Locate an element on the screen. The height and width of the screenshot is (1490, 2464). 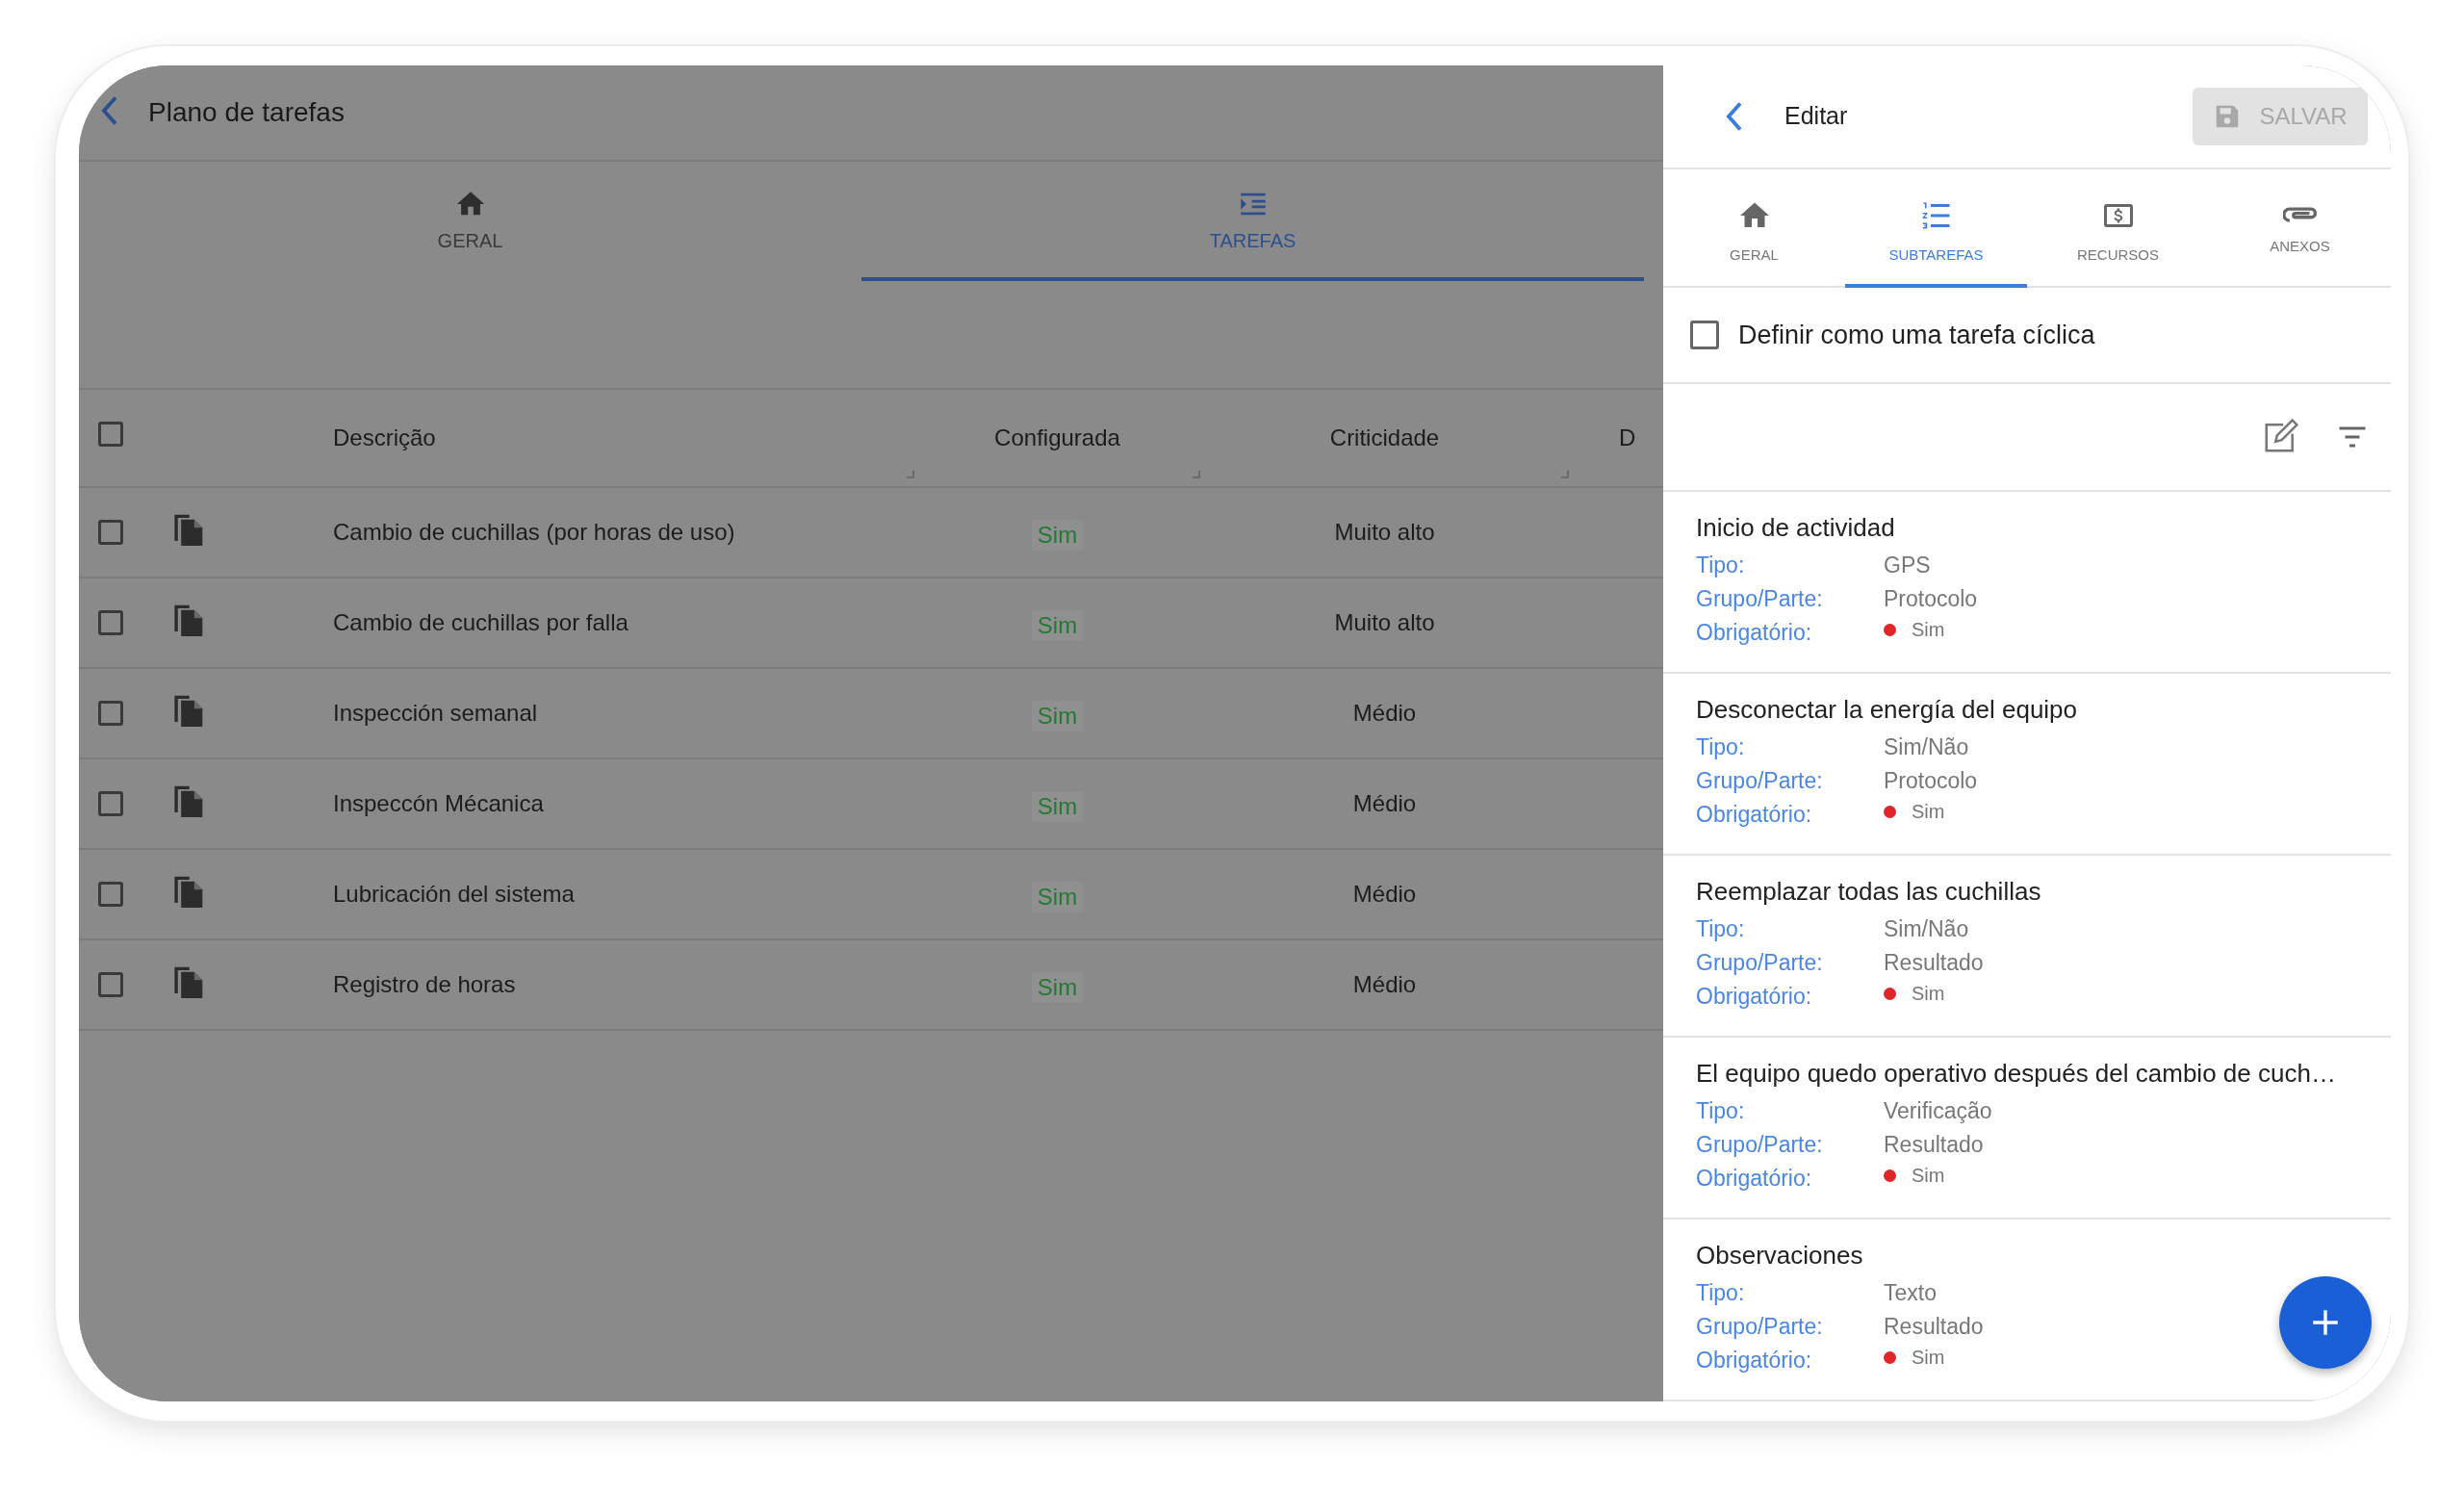
add-button is located at coordinates (2325, 1322).